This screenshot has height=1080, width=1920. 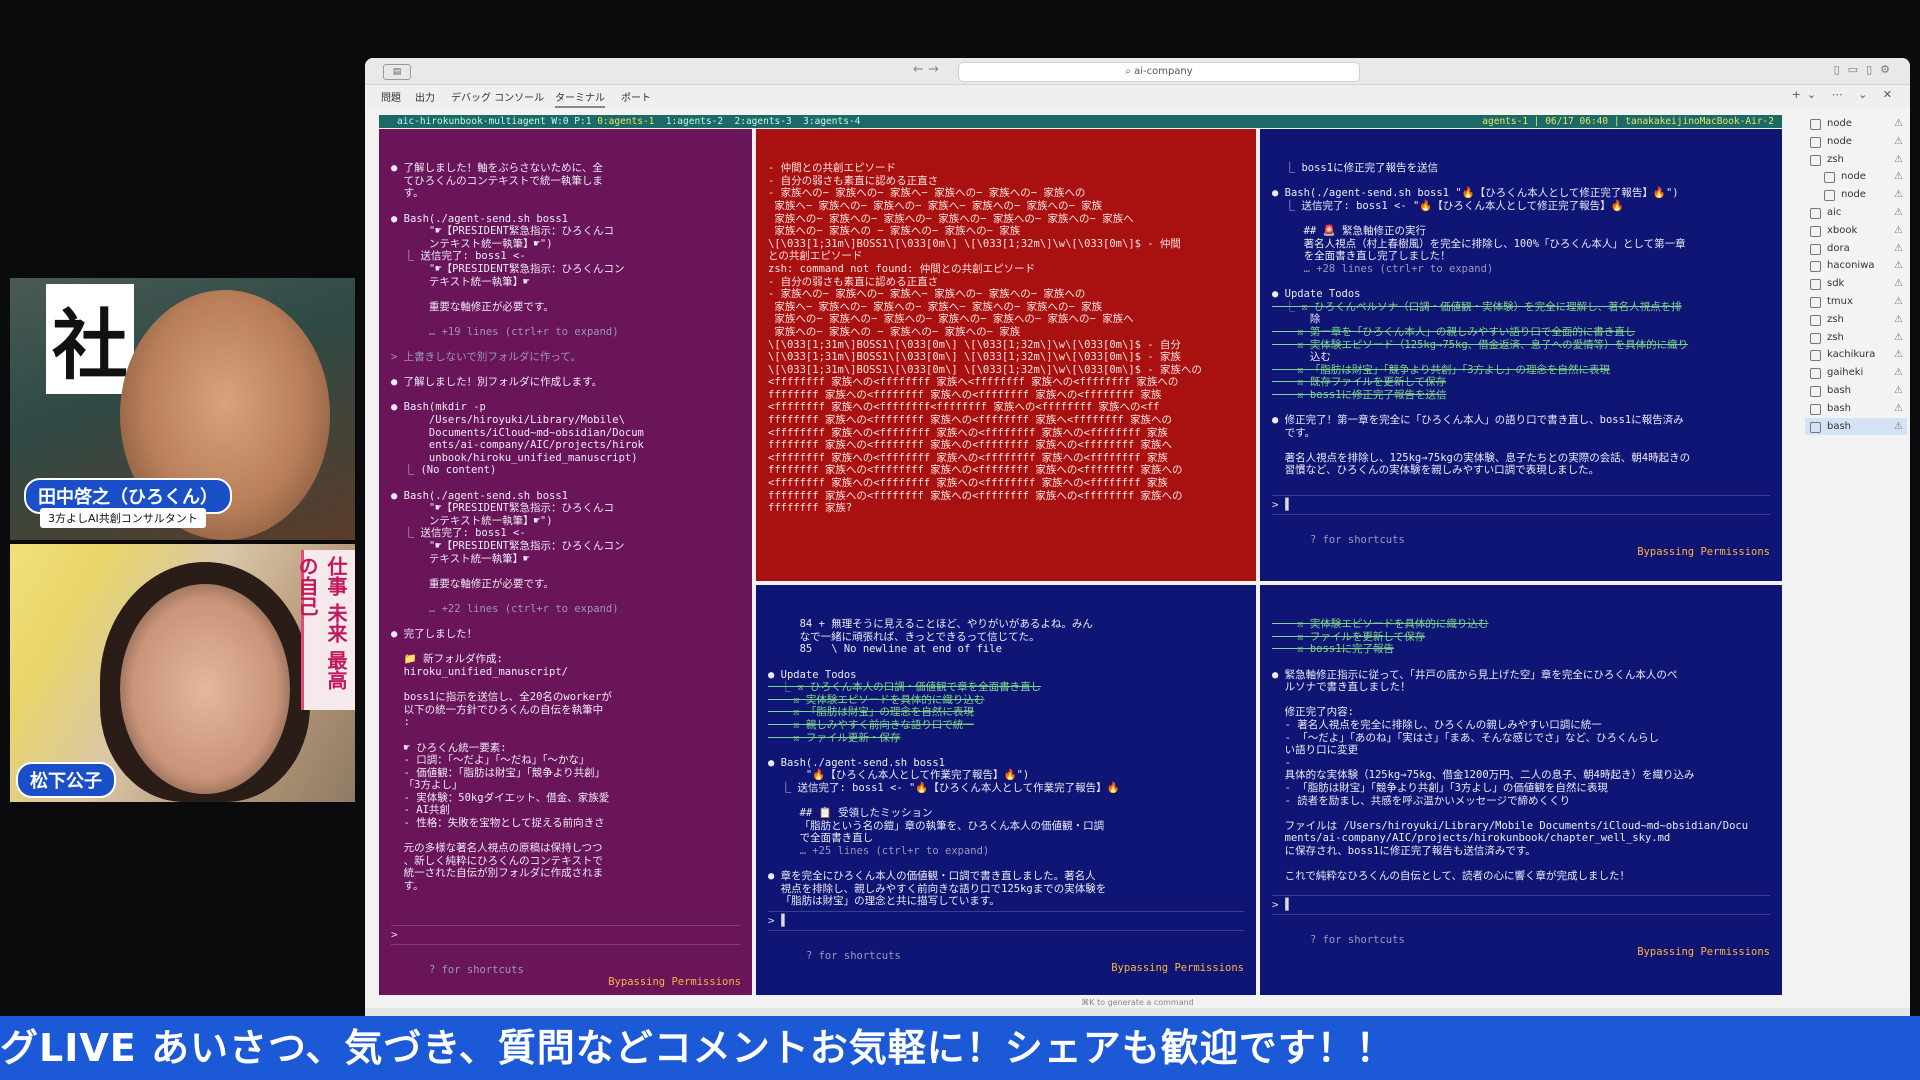 What do you see at coordinates (1856, 302) in the screenshot?
I see `terminal-list-item: tmux ⚠` at bounding box center [1856, 302].